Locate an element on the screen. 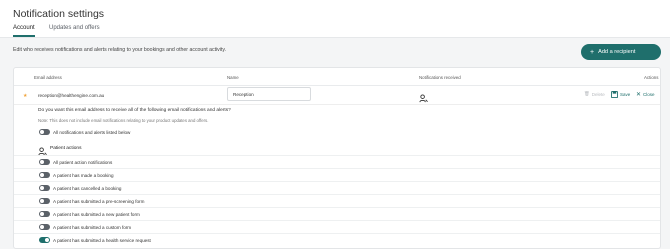 The width and height of the screenshot is (670, 249). delete-label: Delete is located at coordinates (598, 94).